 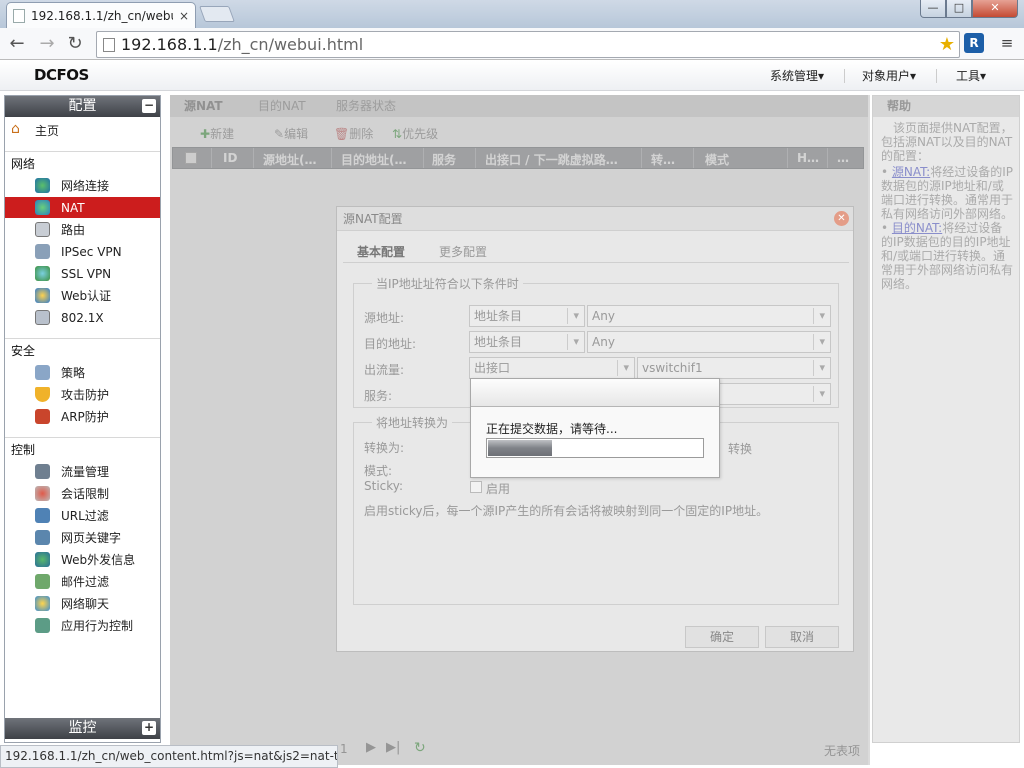 What do you see at coordinates (995, 9) in the screenshot?
I see `close-window-button: ✕` at bounding box center [995, 9].